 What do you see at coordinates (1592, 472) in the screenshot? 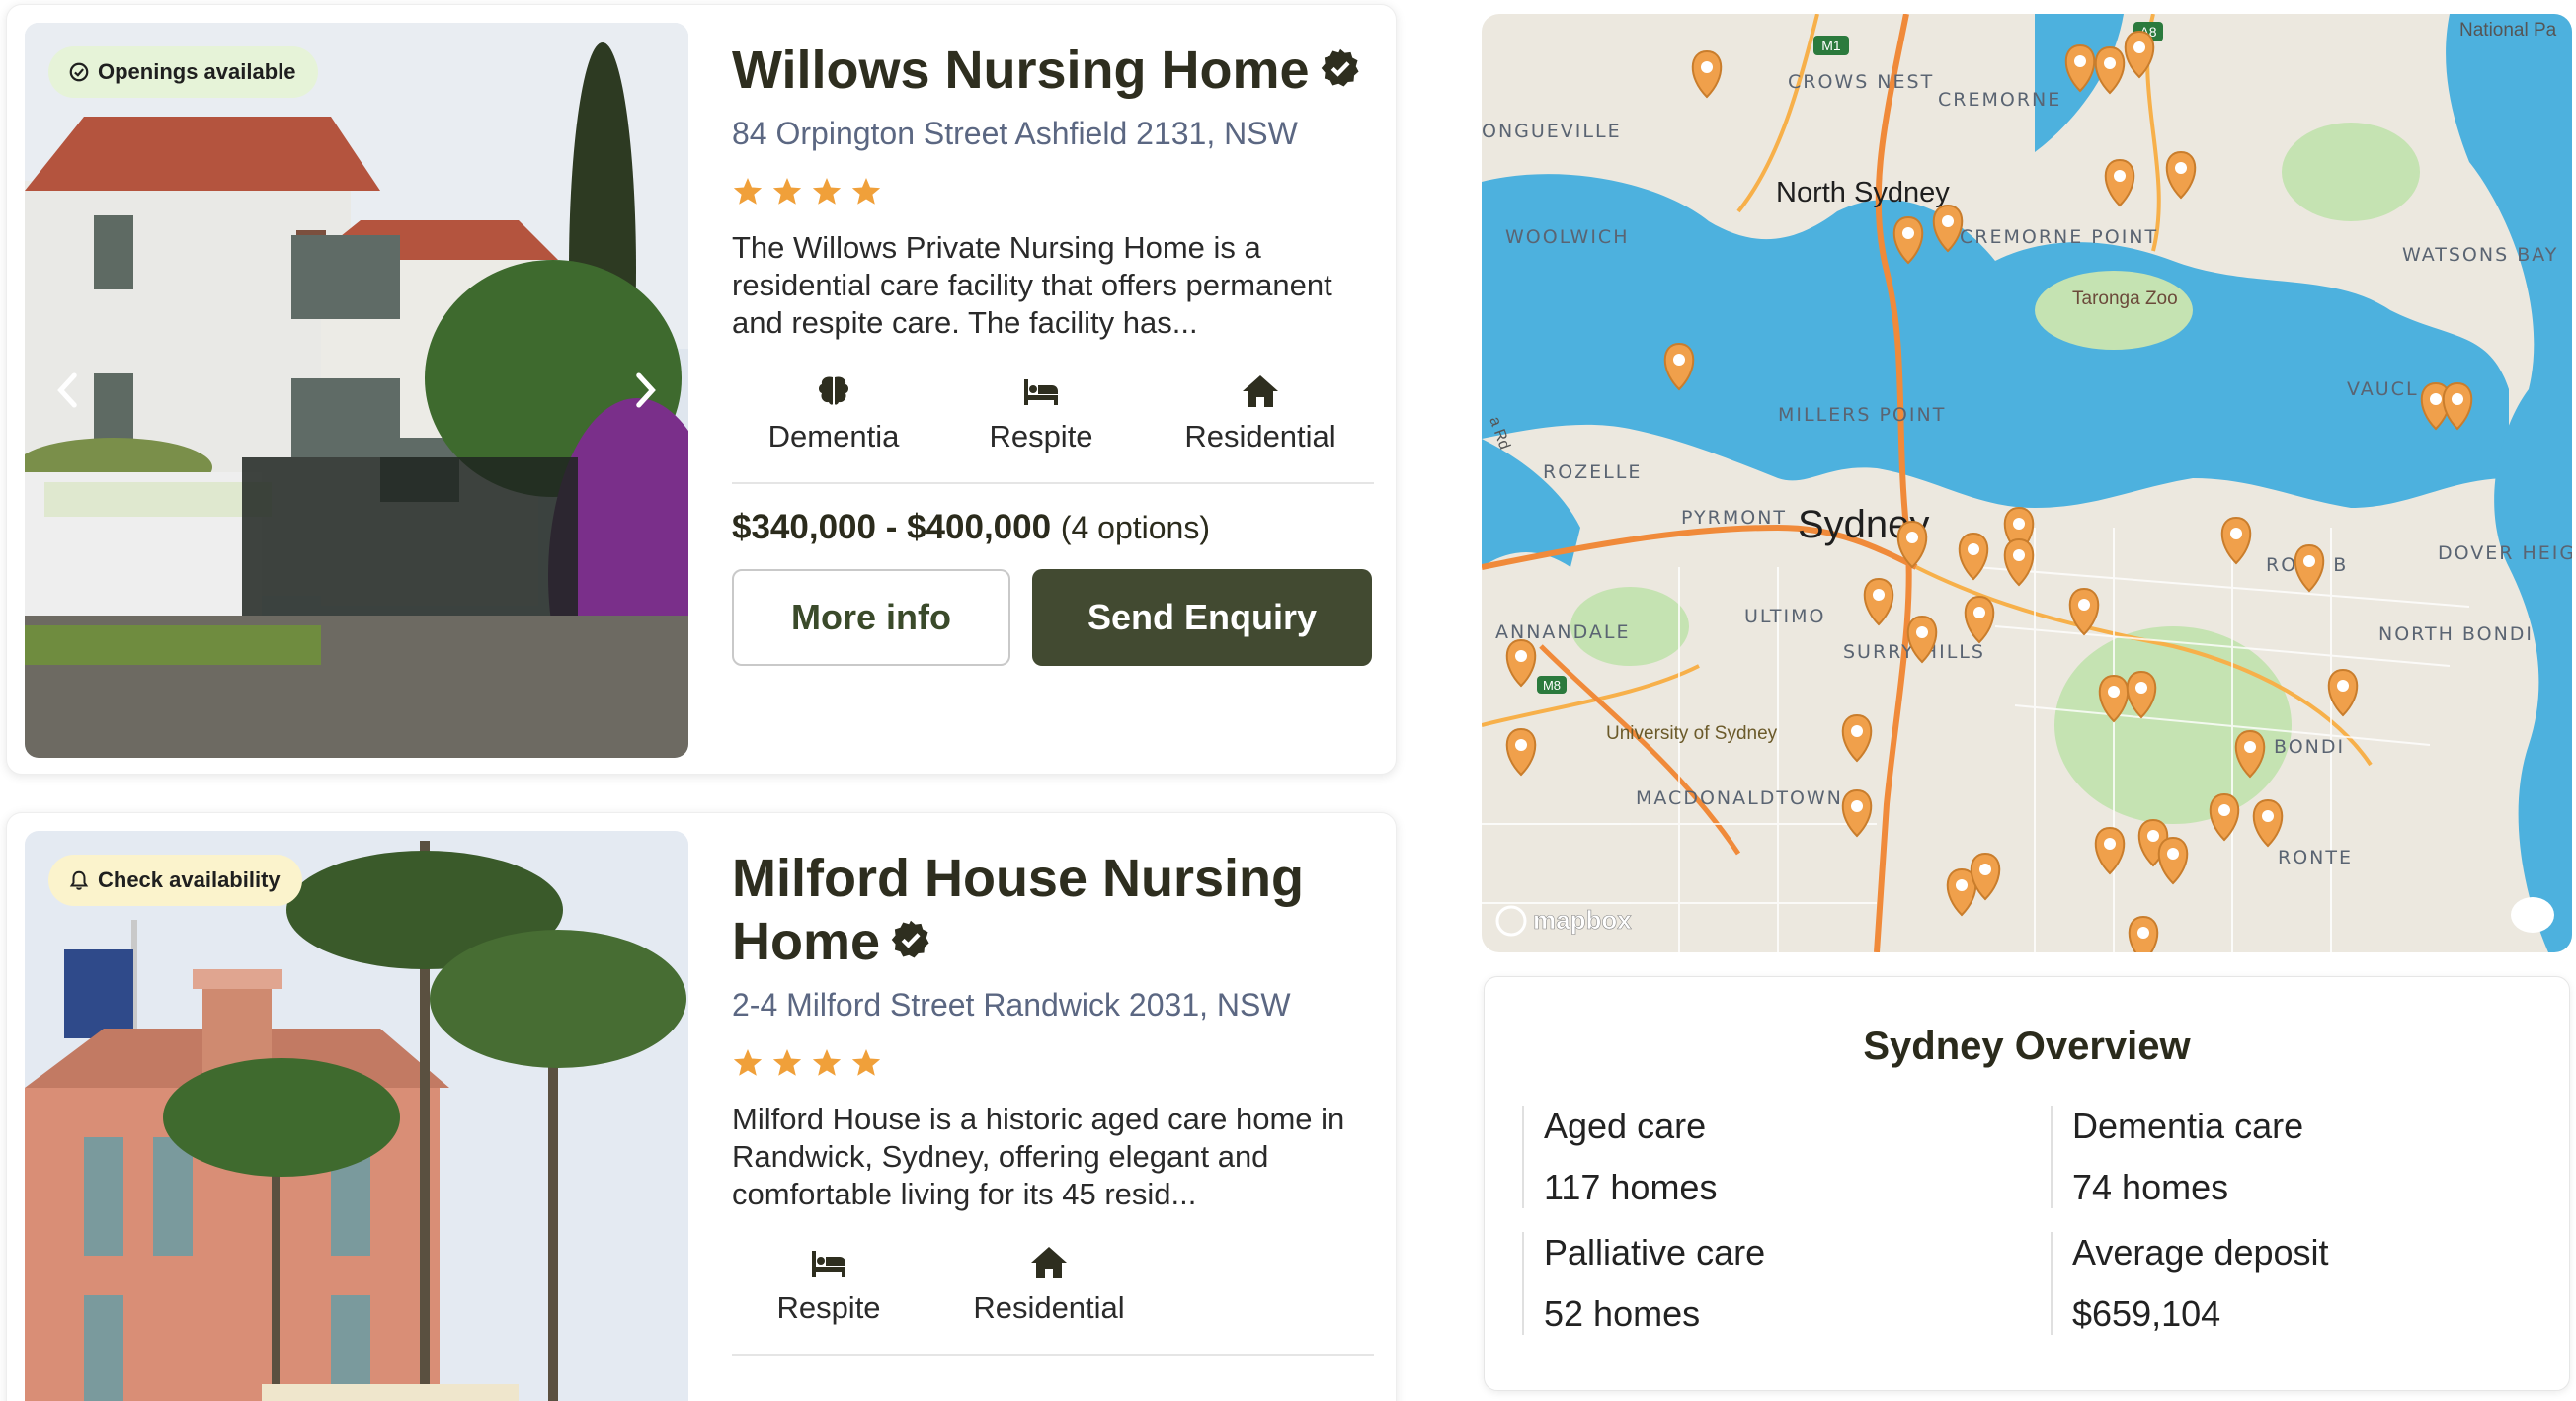
I see `map-label: ROZELLE` at bounding box center [1592, 472].